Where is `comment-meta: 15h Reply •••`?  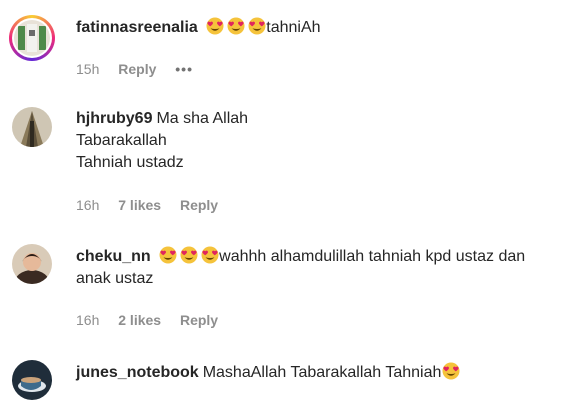
comment-meta: 15h Reply ••• is located at coordinates (142, 69).